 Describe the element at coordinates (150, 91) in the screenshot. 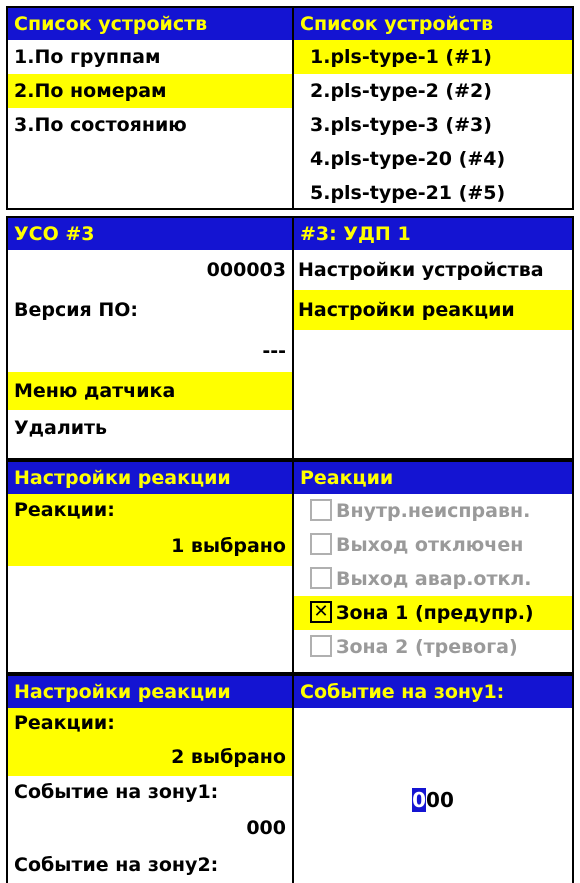

I see `menu-item-by-numbers: 2.По номерам` at that location.